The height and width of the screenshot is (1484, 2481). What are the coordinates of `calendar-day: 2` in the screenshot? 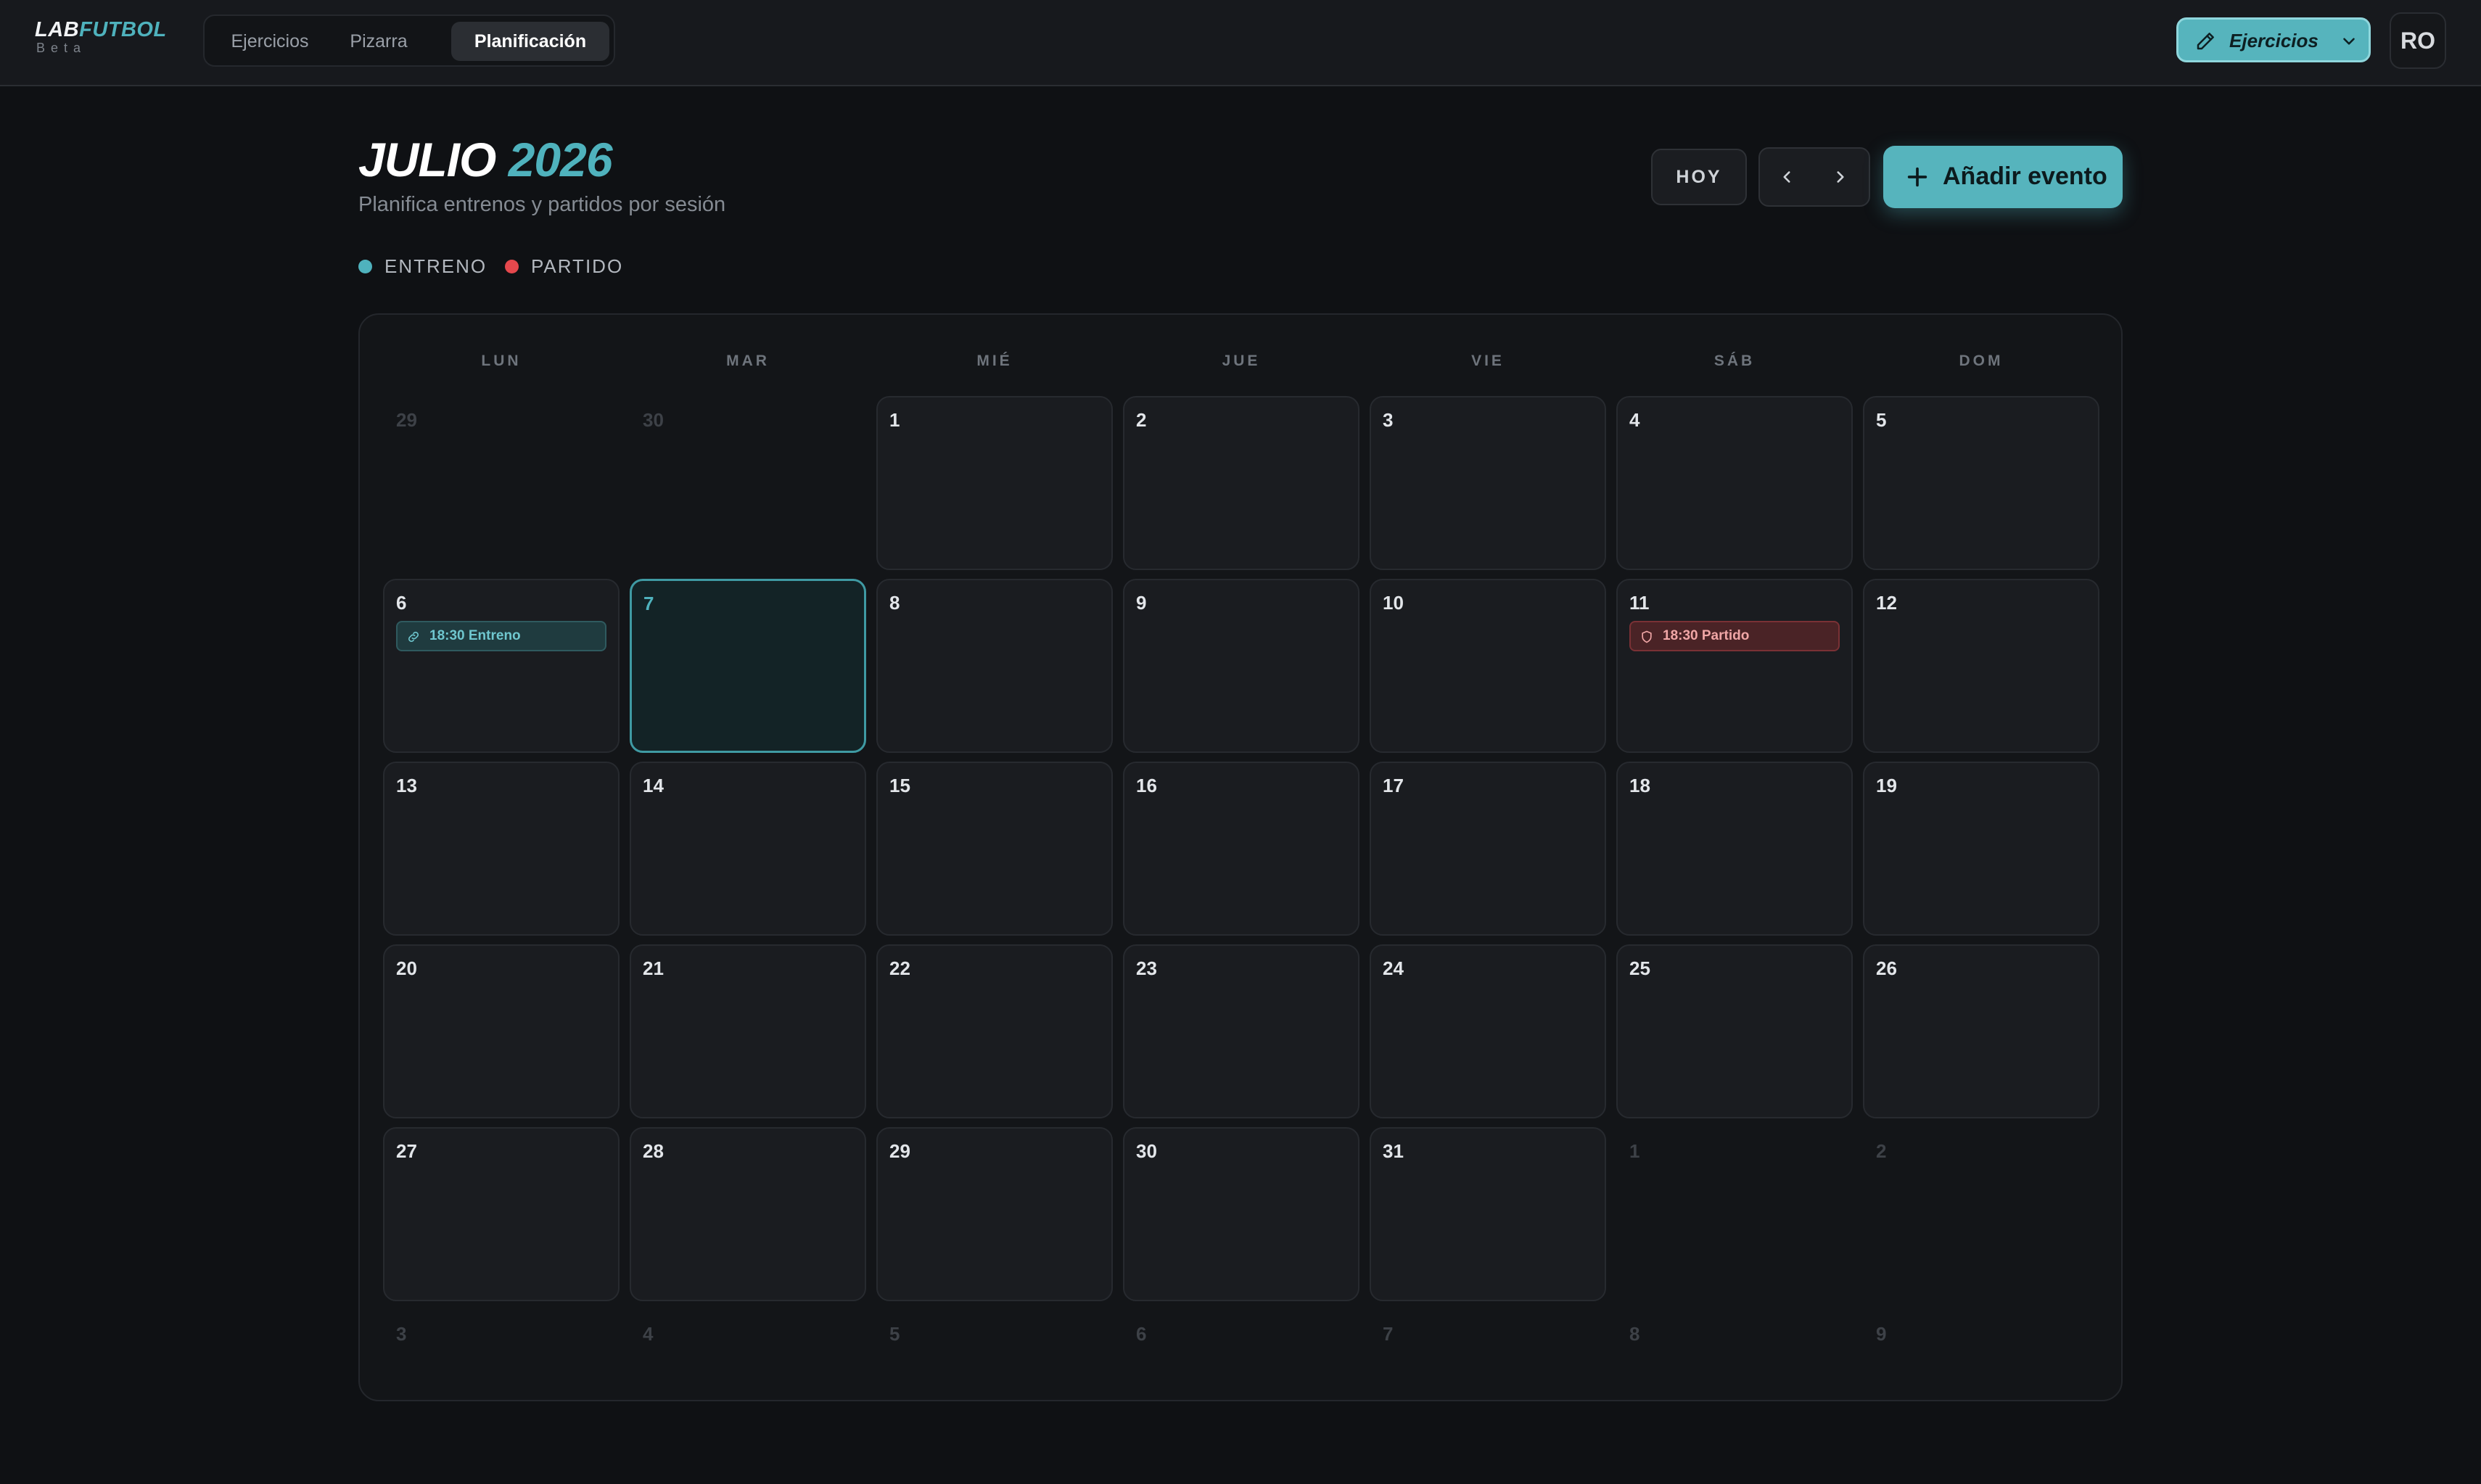 It's located at (1241, 483).